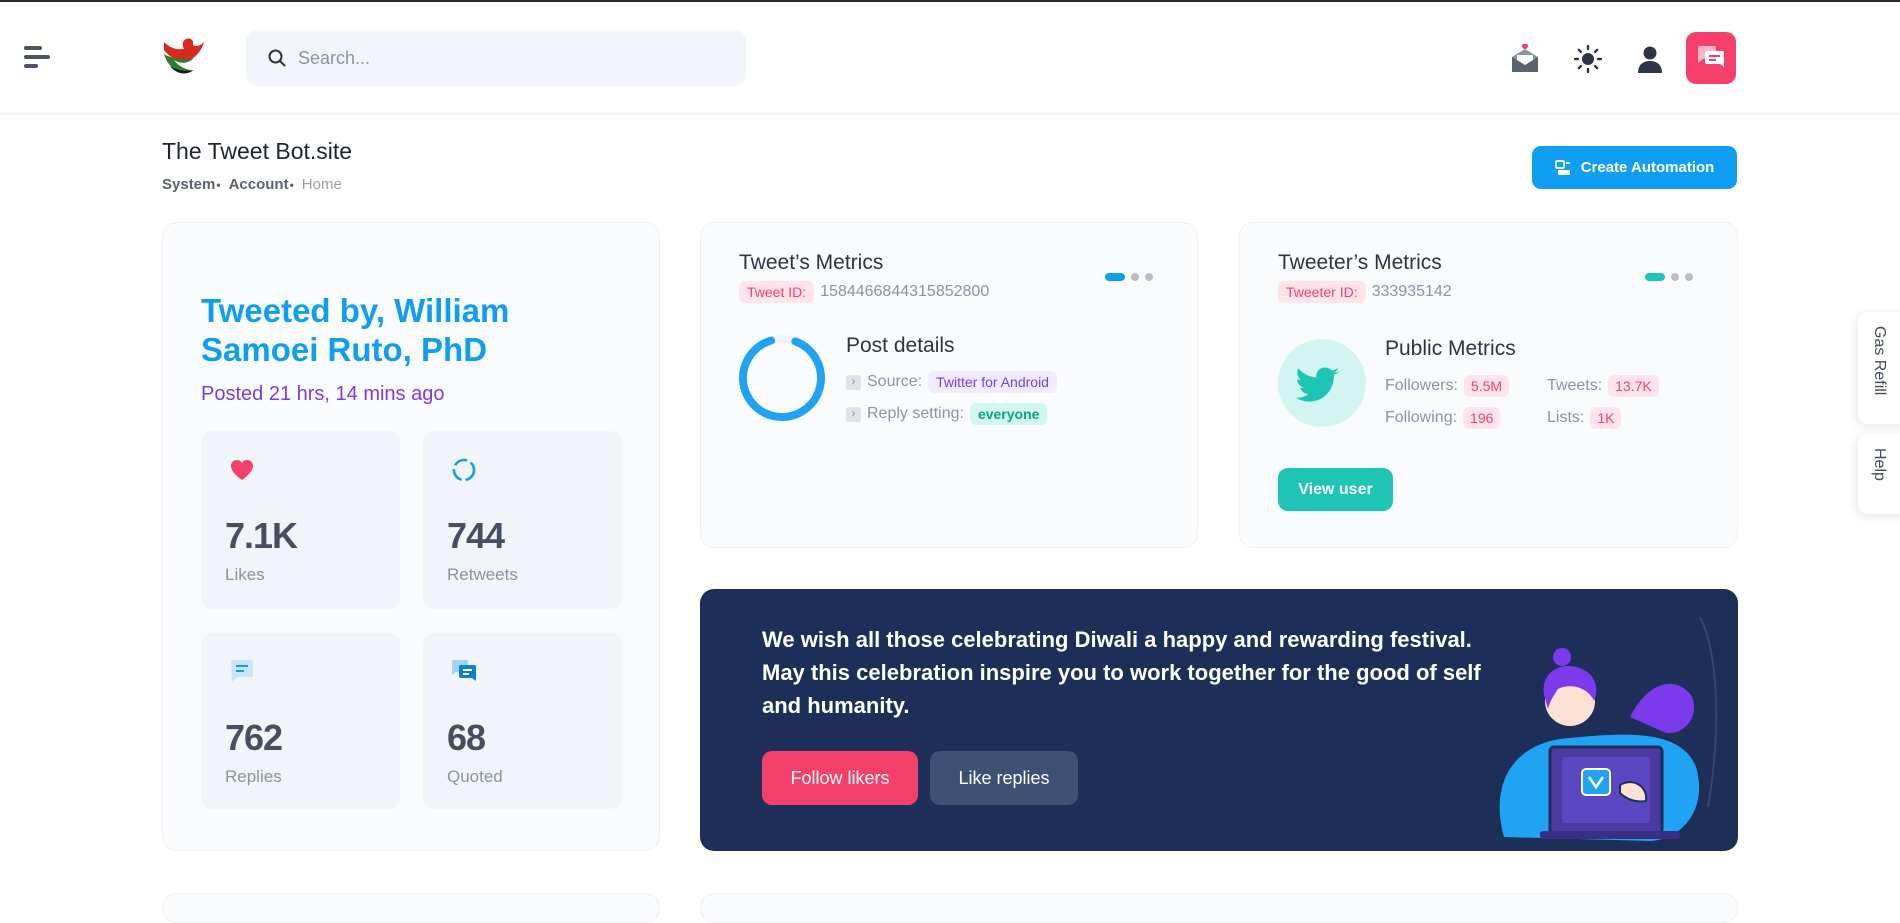 This screenshot has width=1900, height=923. Describe the element at coordinates (253, 776) in the screenshot. I see `replies-label: Replies` at that location.